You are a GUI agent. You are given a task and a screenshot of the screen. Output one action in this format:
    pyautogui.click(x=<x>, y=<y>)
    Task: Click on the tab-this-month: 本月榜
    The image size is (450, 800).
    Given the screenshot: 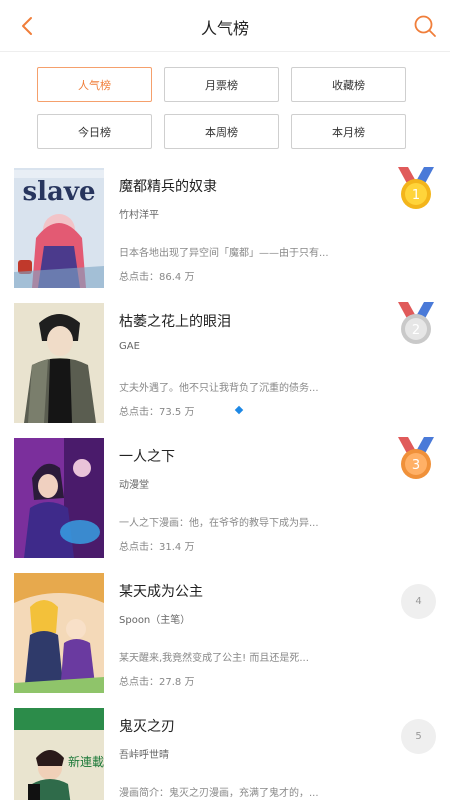 What is the action you would take?
    pyautogui.click(x=348, y=131)
    